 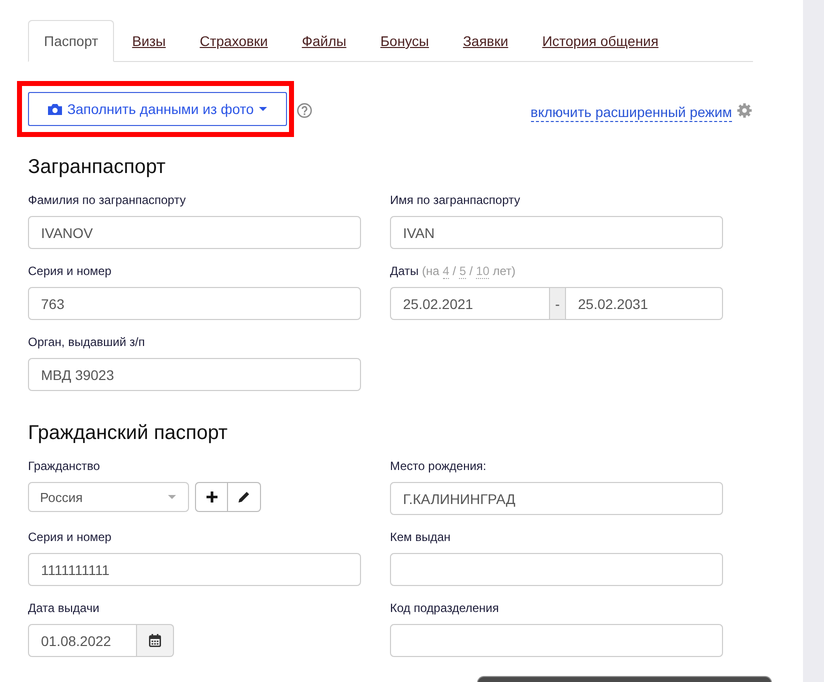 I want to click on tab: Бонусы, so click(x=404, y=41).